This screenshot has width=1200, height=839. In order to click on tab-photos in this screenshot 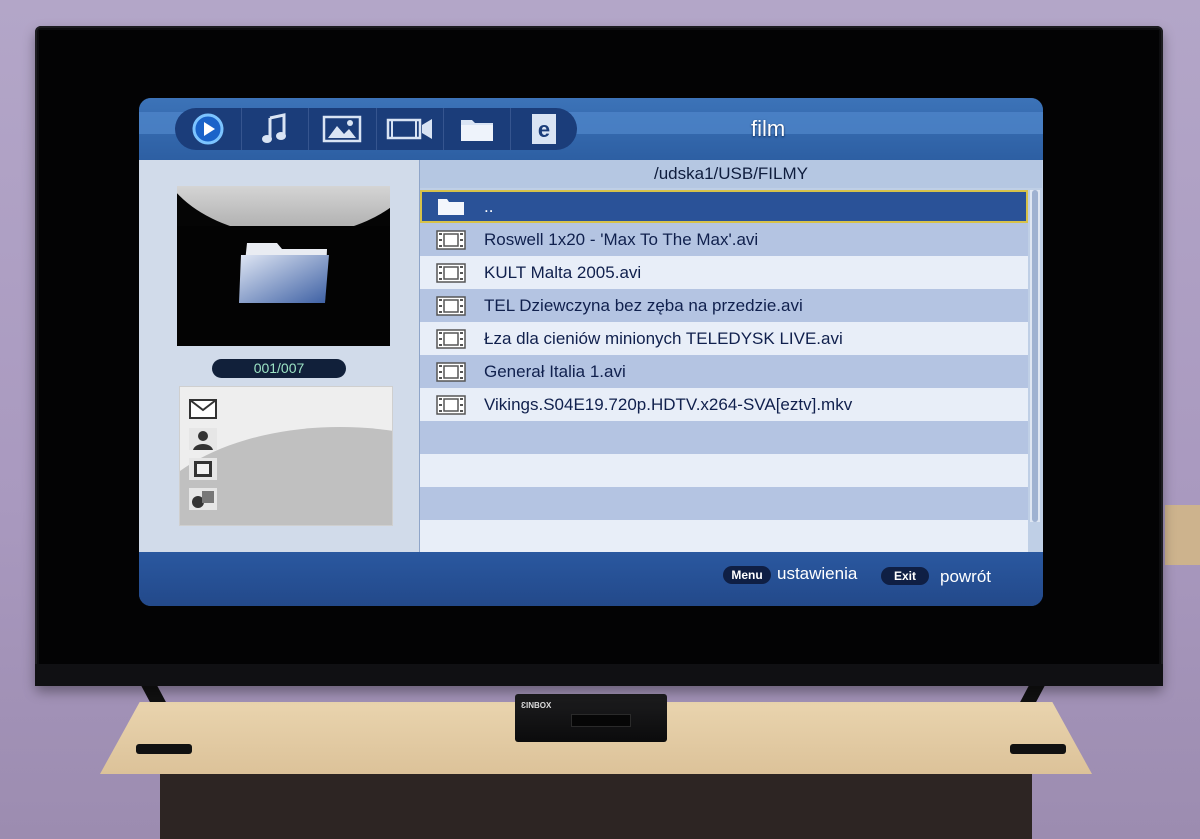, I will do `click(343, 129)`.